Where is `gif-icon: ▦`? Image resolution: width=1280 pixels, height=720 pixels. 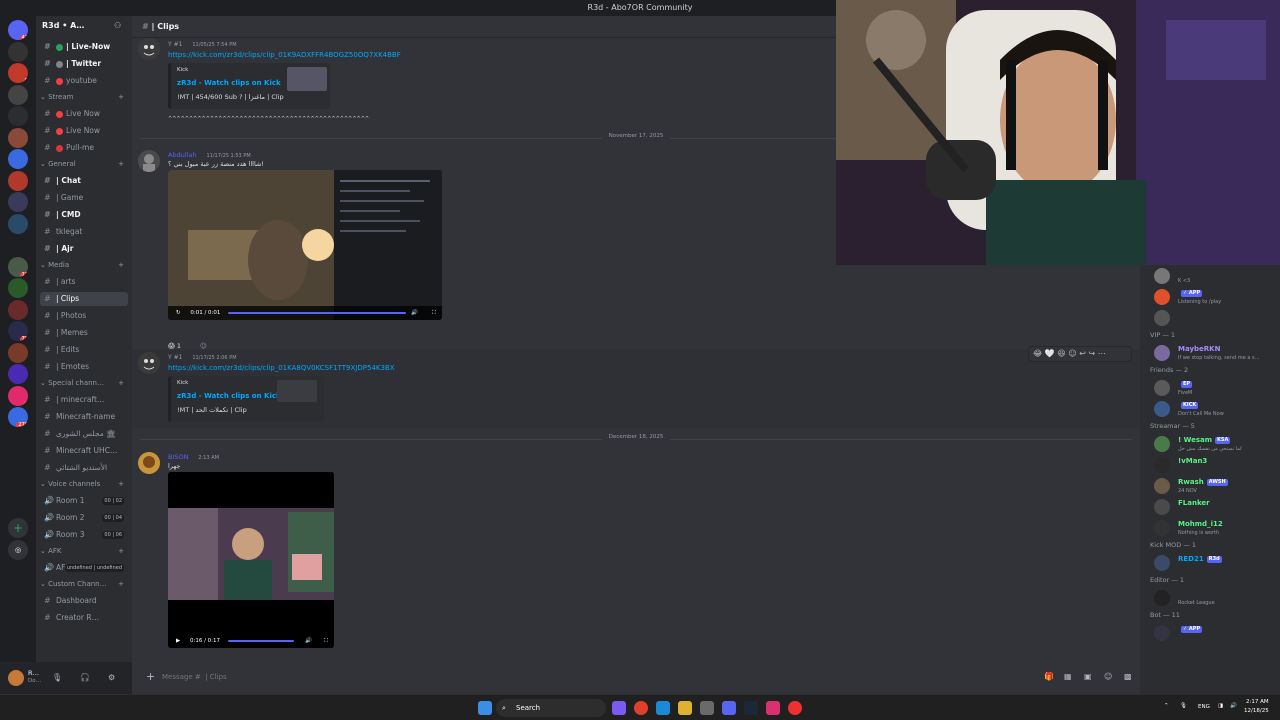 gif-icon: ▦ is located at coordinates (1068, 677).